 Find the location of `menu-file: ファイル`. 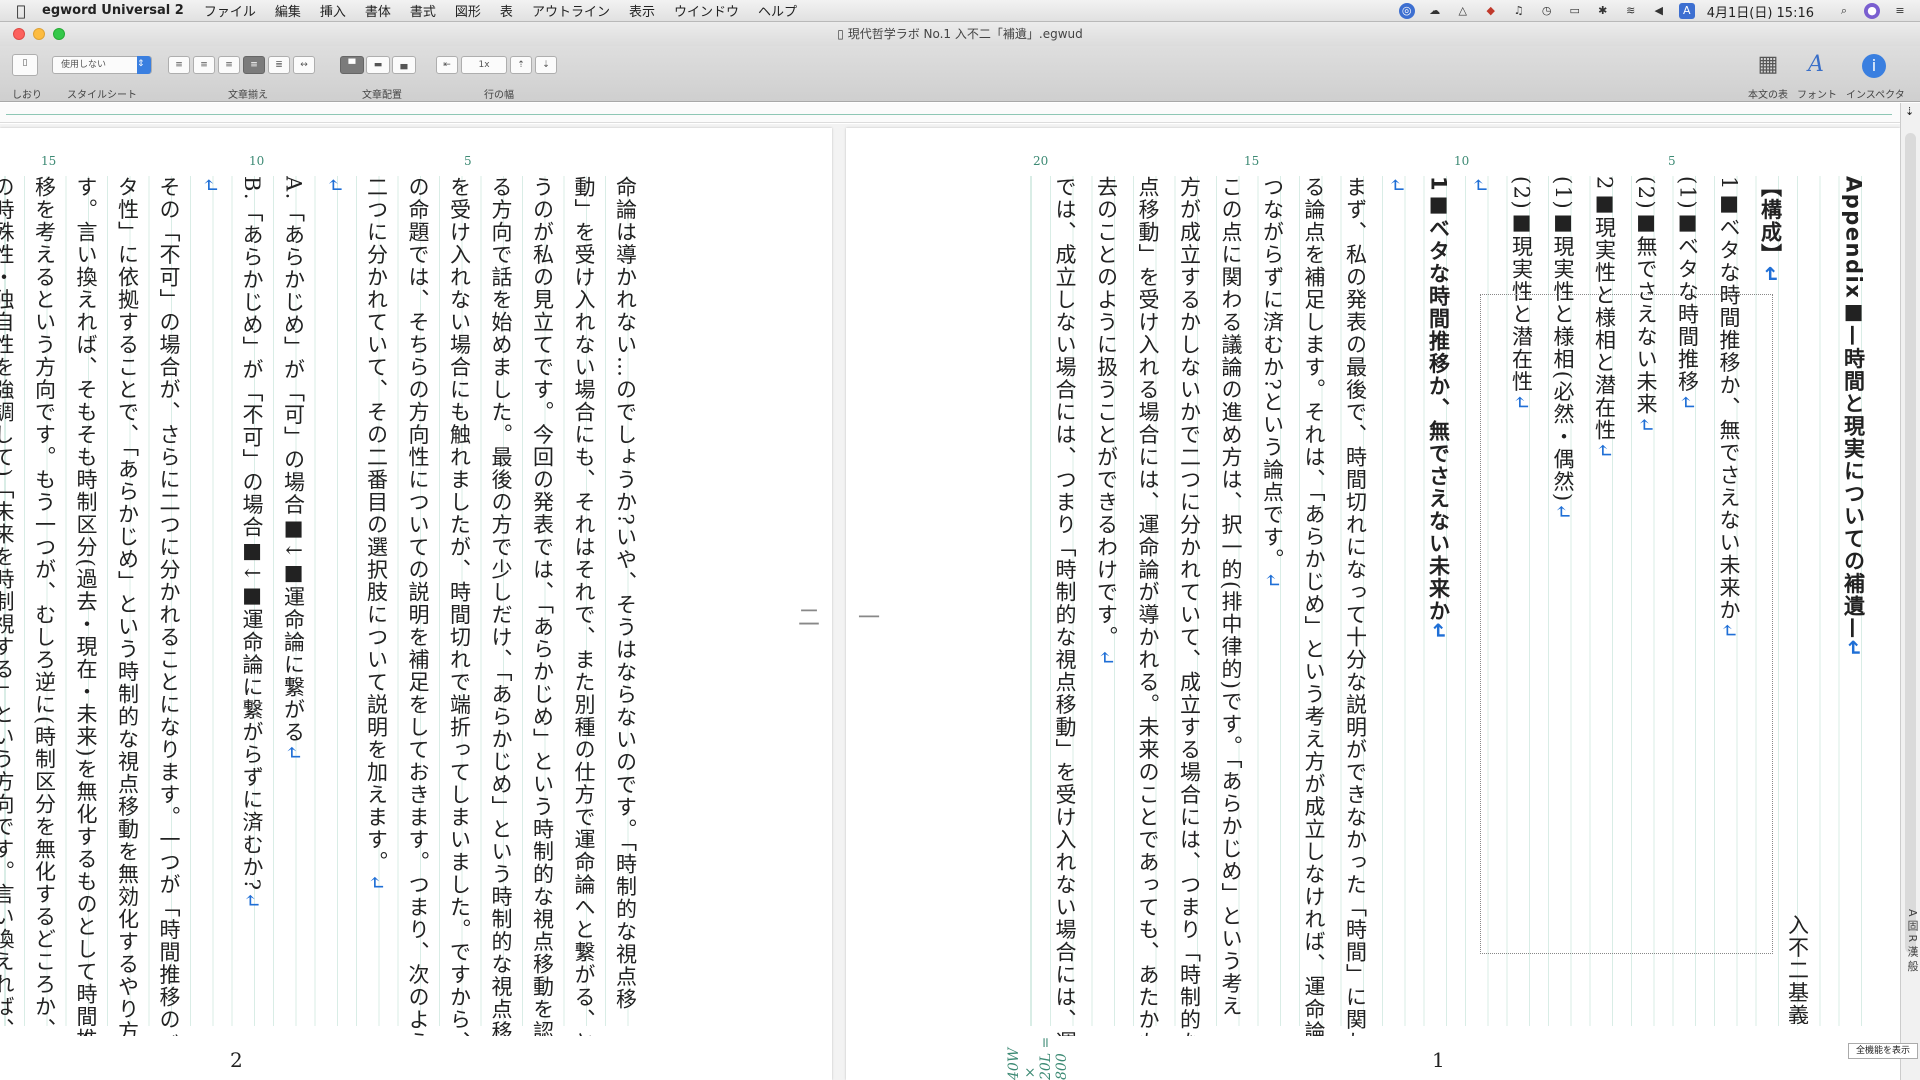

menu-file: ファイル is located at coordinates (230, 10).